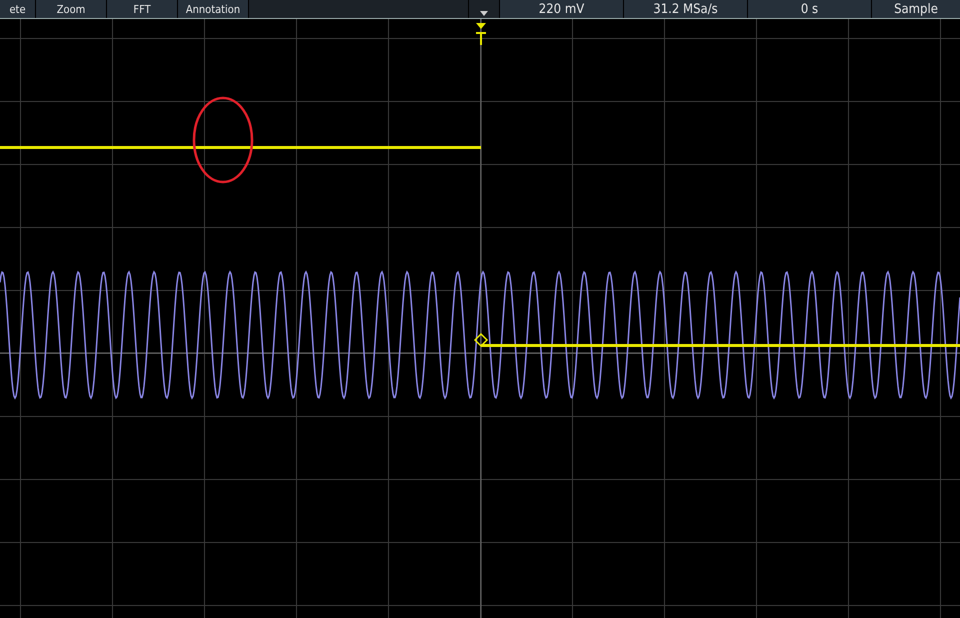  What do you see at coordinates (481, 34) in the screenshot?
I see `trigger-position-icon` at bounding box center [481, 34].